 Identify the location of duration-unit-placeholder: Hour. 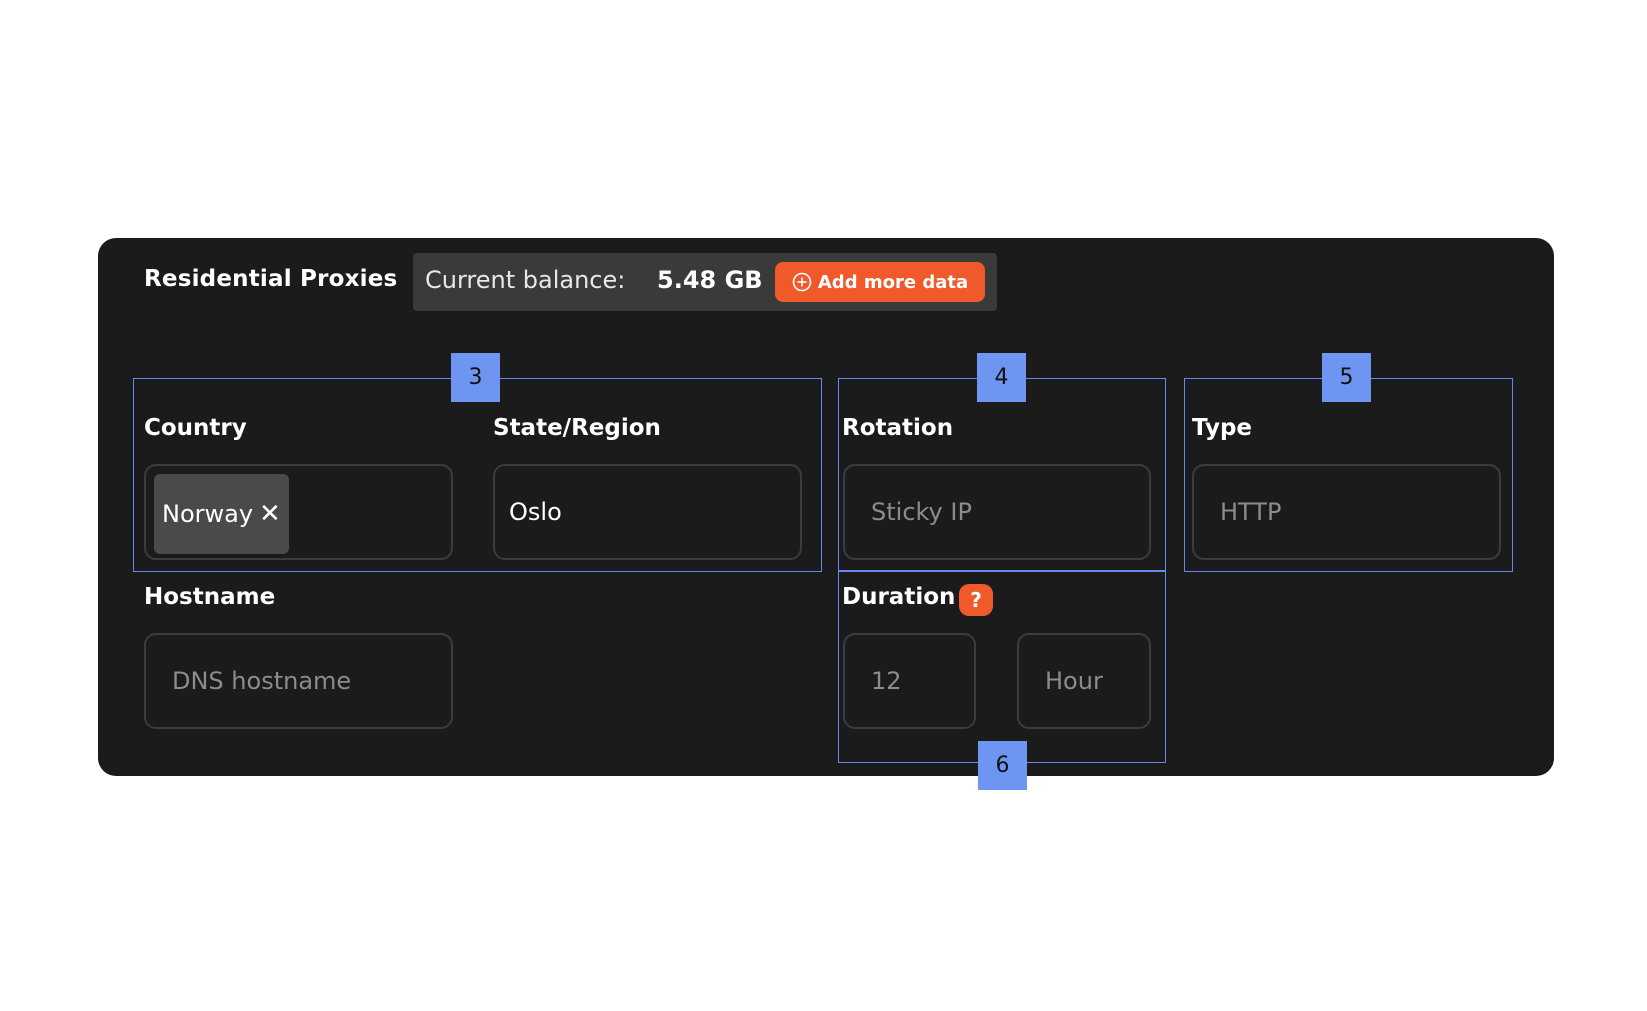
(1074, 681).